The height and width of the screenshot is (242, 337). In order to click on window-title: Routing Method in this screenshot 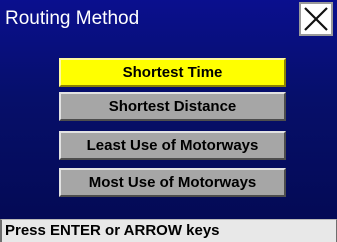, I will do `click(72, 18)`.